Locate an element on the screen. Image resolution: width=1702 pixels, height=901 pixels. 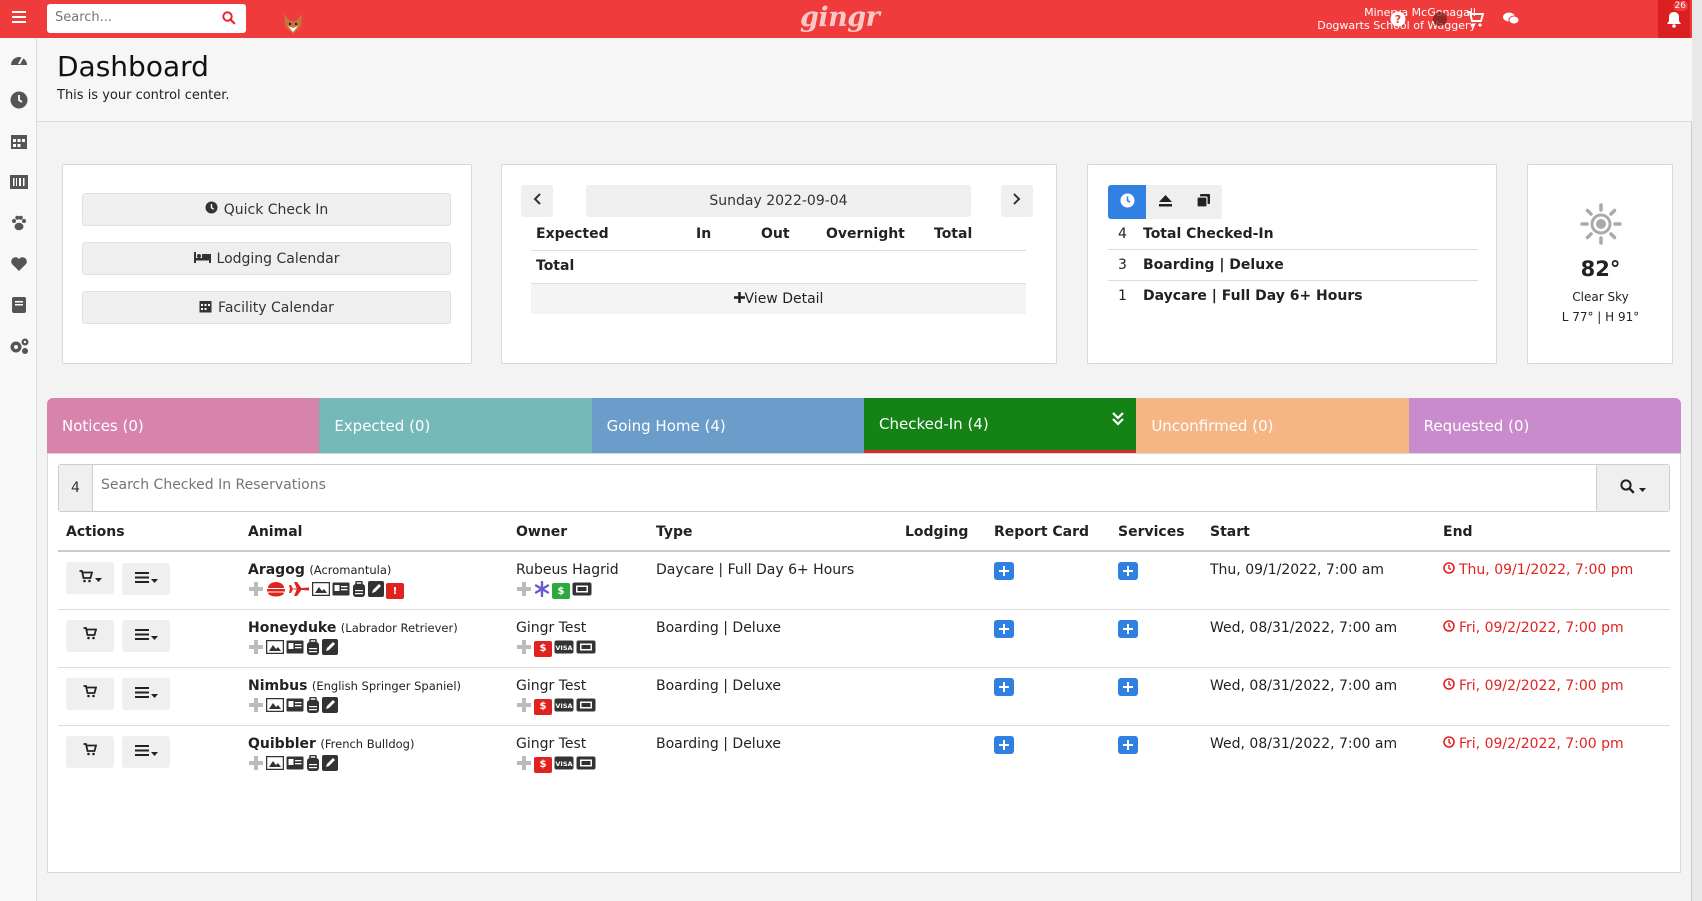
tab-going-home: Going Home (4) is located at coordinates (727, 425).